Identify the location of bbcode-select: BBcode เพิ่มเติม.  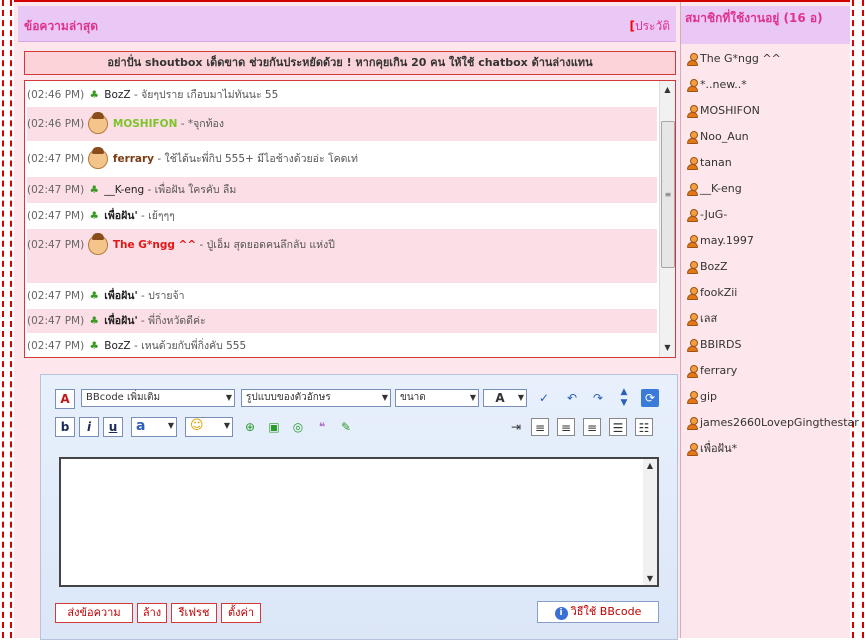
(158, 398).